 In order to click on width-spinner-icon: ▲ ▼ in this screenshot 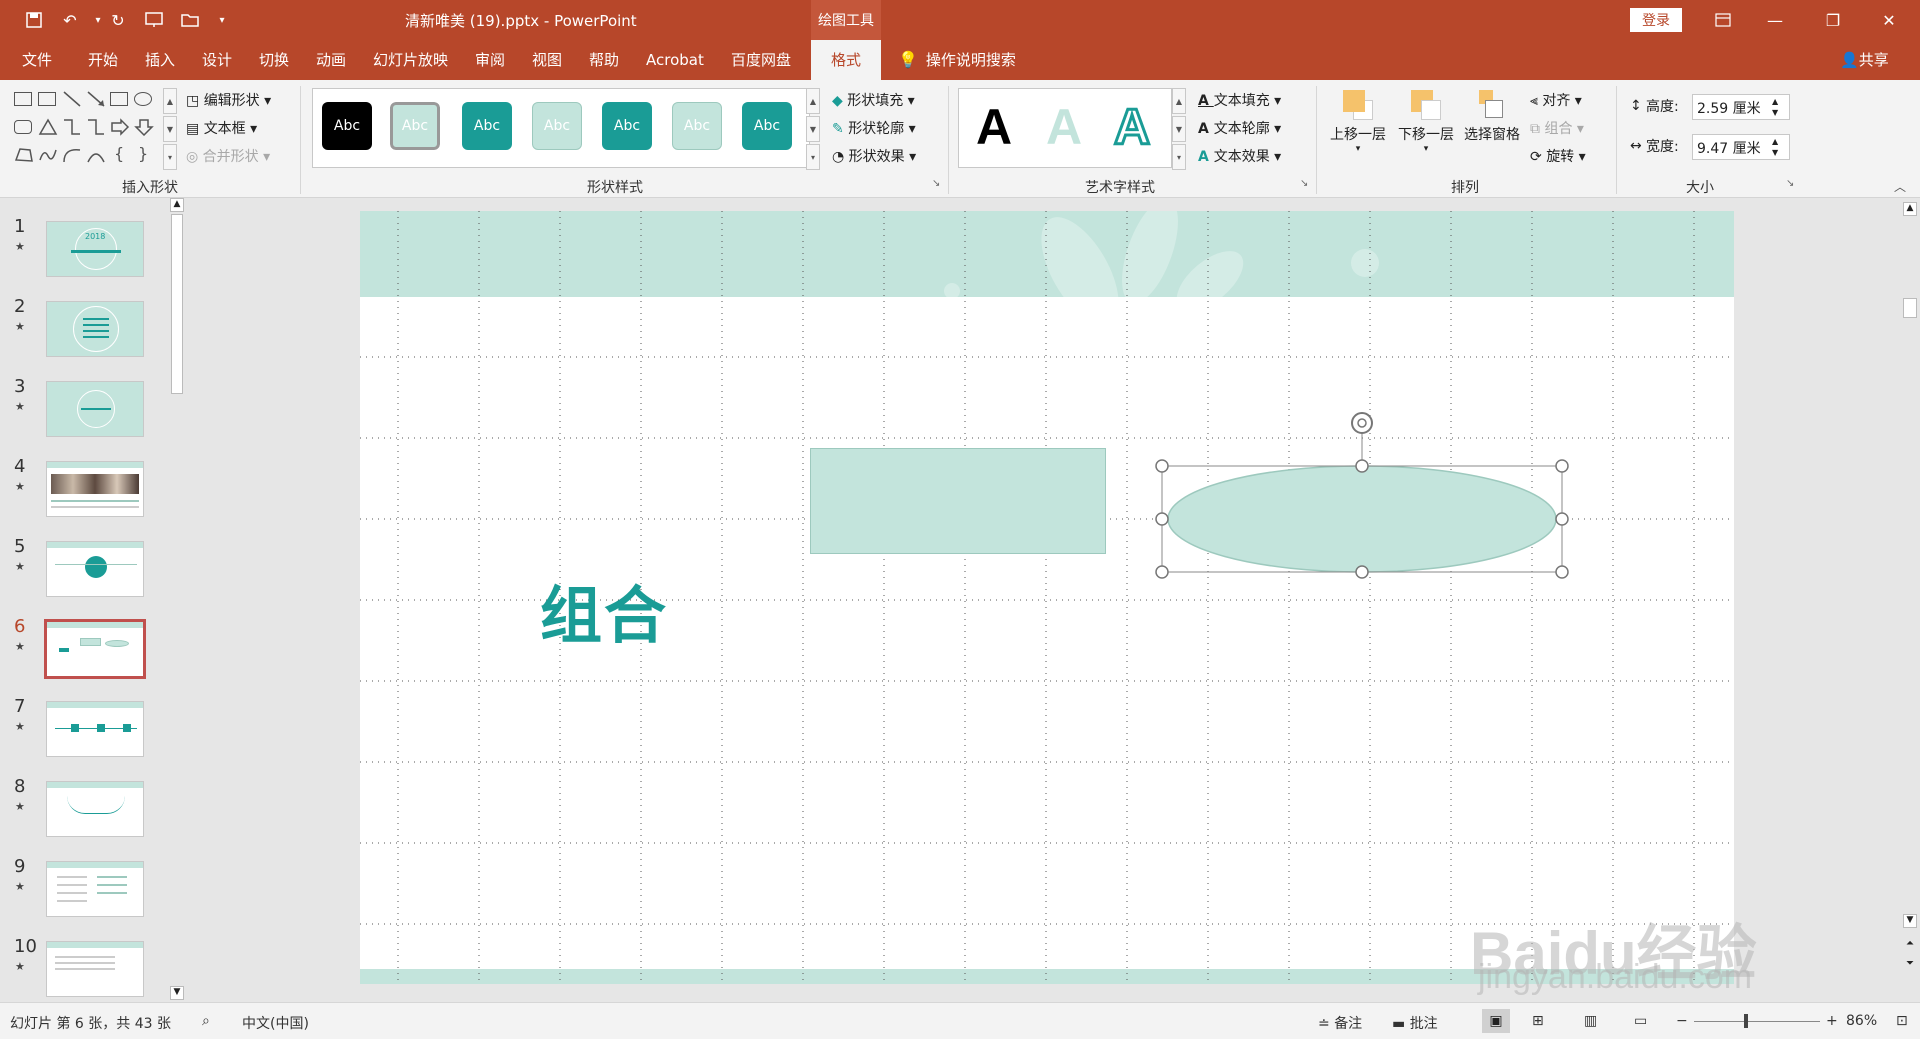, I will do `click(1775, 147)`.